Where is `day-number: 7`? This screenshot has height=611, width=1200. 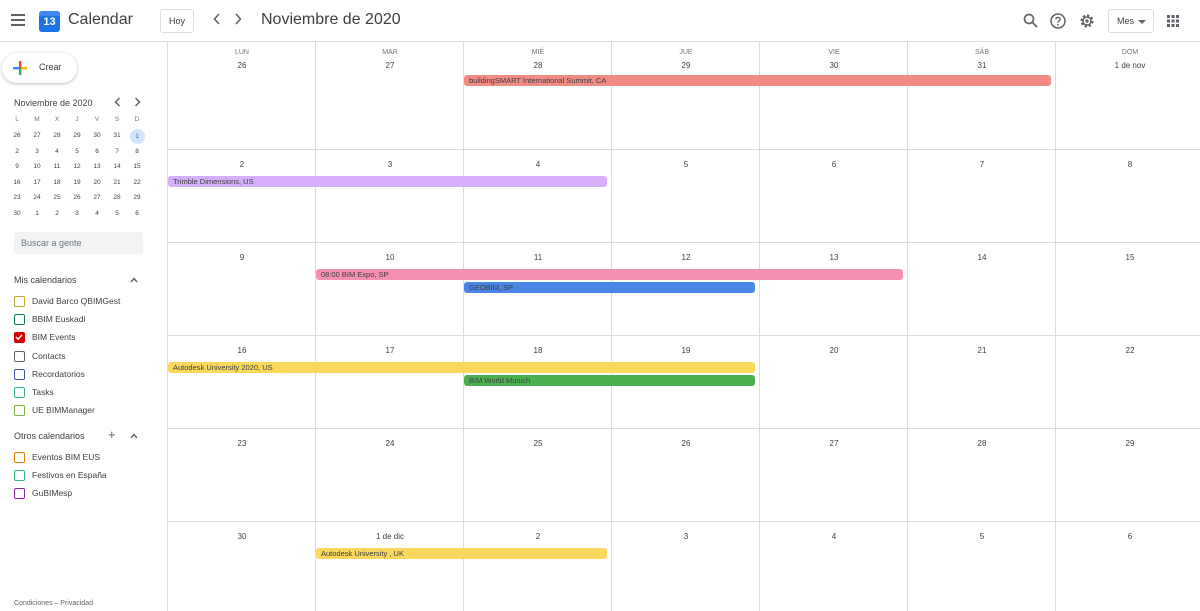 day-number: 7 is located at coordinates (982, 164).